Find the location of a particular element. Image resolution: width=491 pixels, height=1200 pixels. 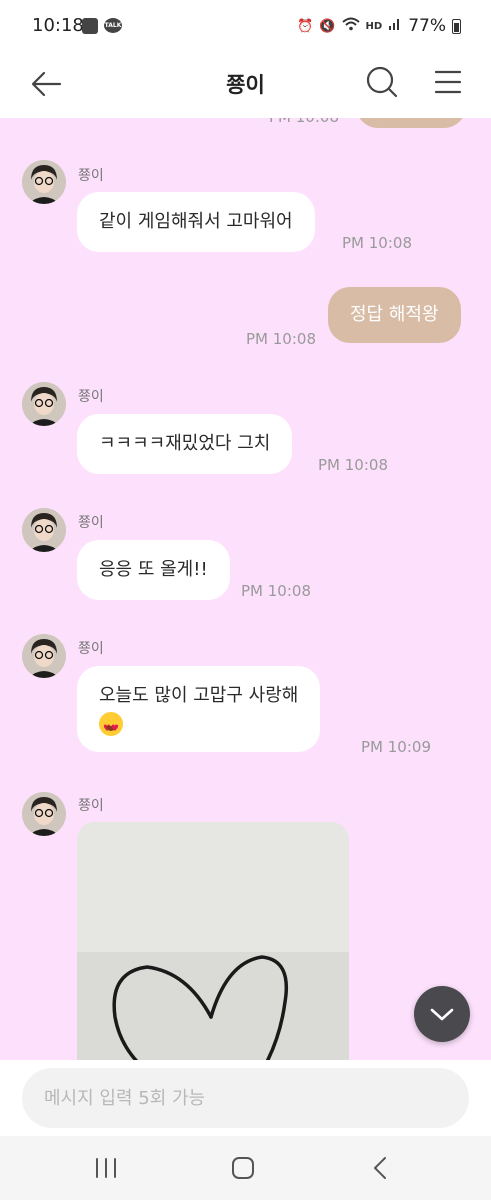

outgoing-message-bubble: 정답 해적왕 is located at coordinates (394, 315).